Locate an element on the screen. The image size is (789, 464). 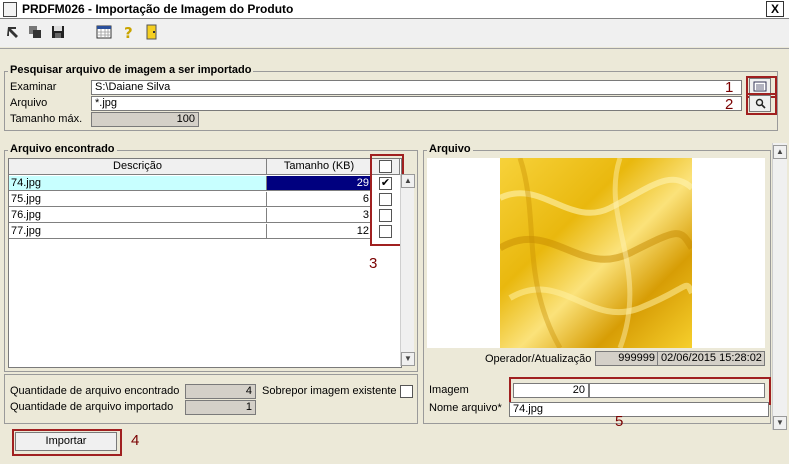
cell-descricao: 75.jpg is located at coordinates (138, 199).